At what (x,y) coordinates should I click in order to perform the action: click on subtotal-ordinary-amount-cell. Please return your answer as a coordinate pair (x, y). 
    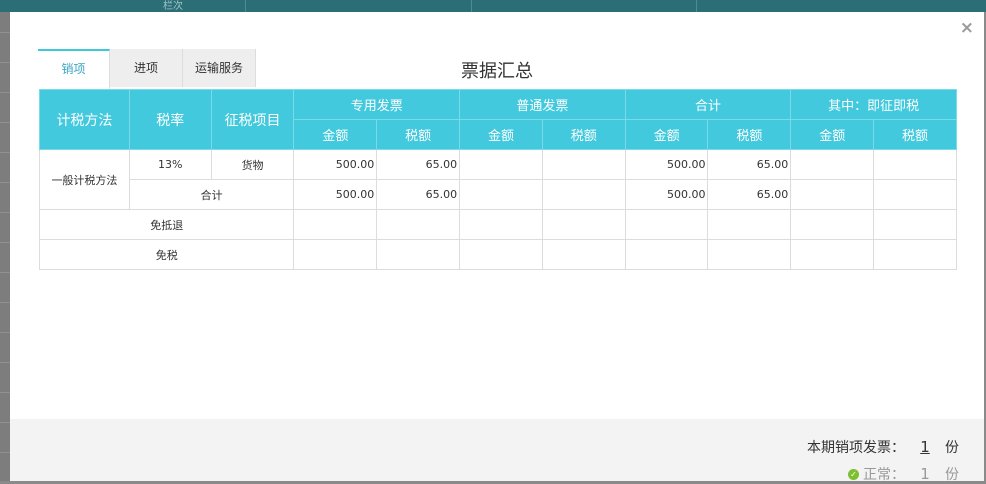
    Looking at the image, I should click on (501, 194).